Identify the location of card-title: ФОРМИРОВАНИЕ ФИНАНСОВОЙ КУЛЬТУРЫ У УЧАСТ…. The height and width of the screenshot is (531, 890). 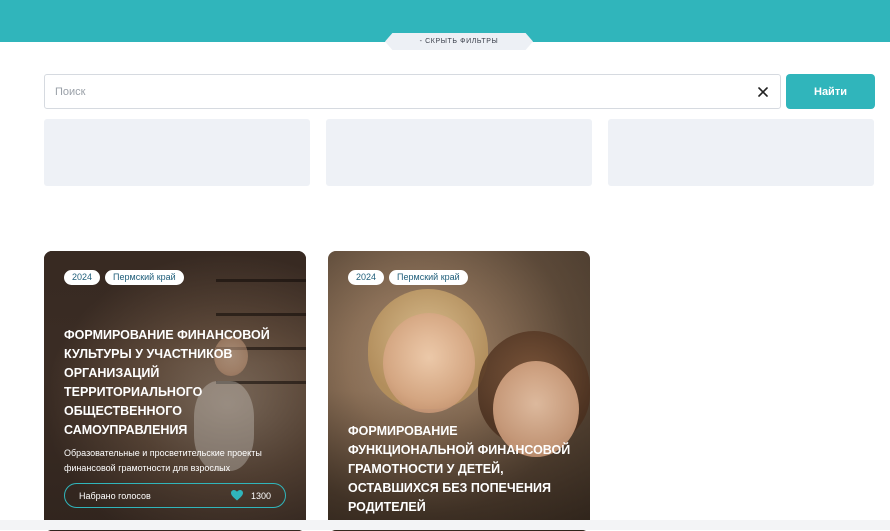
(174, 383).